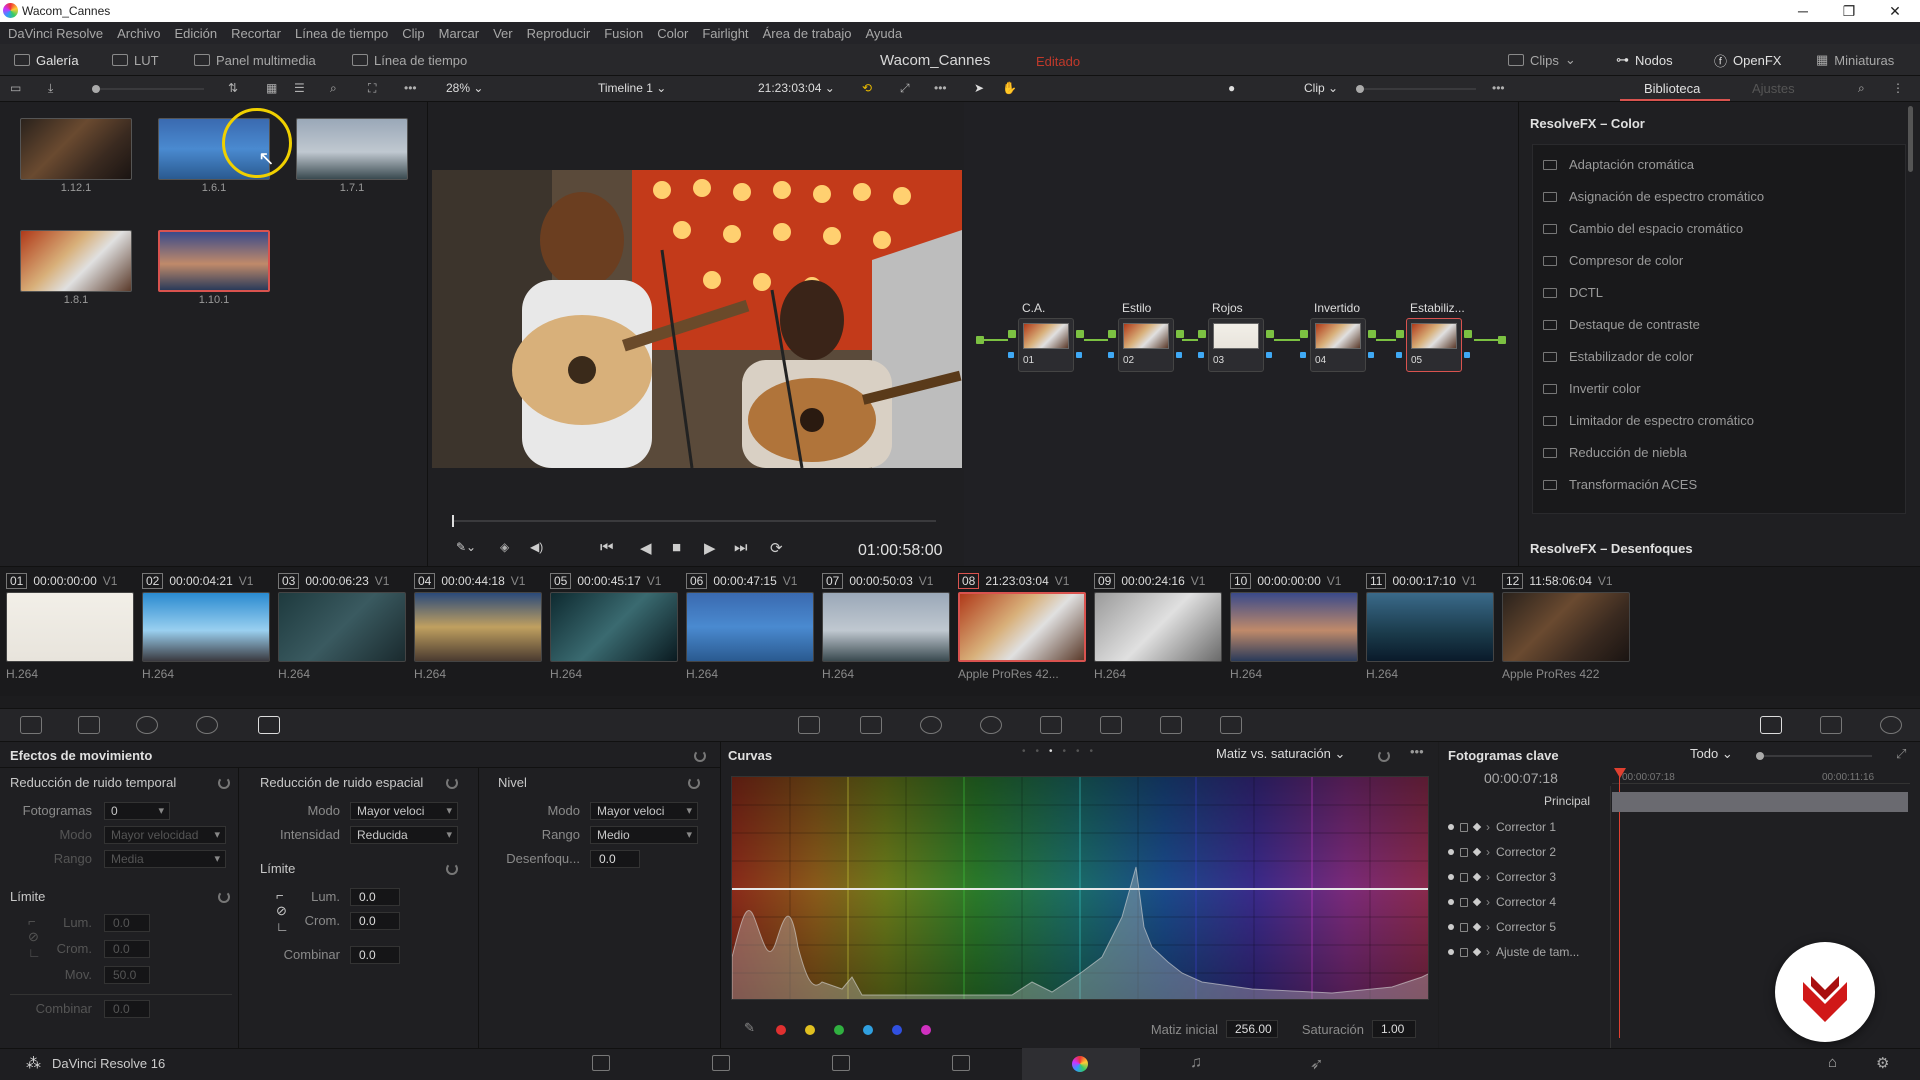 This screenshot has width=1920, height=1080. Describe the element at coordinates (1434, 345) in the screenshot. I see `color-node: 05` at that location.